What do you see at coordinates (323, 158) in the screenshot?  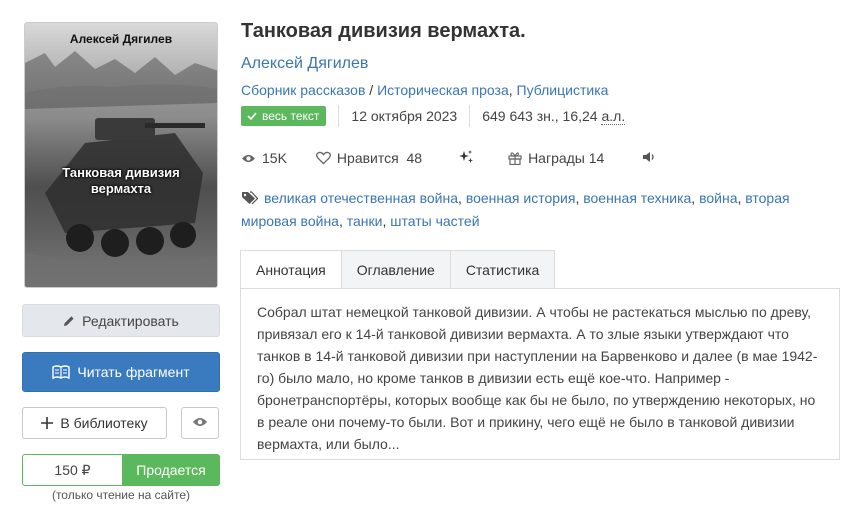 I see `heart-icon` at bounding box center [323, 158].